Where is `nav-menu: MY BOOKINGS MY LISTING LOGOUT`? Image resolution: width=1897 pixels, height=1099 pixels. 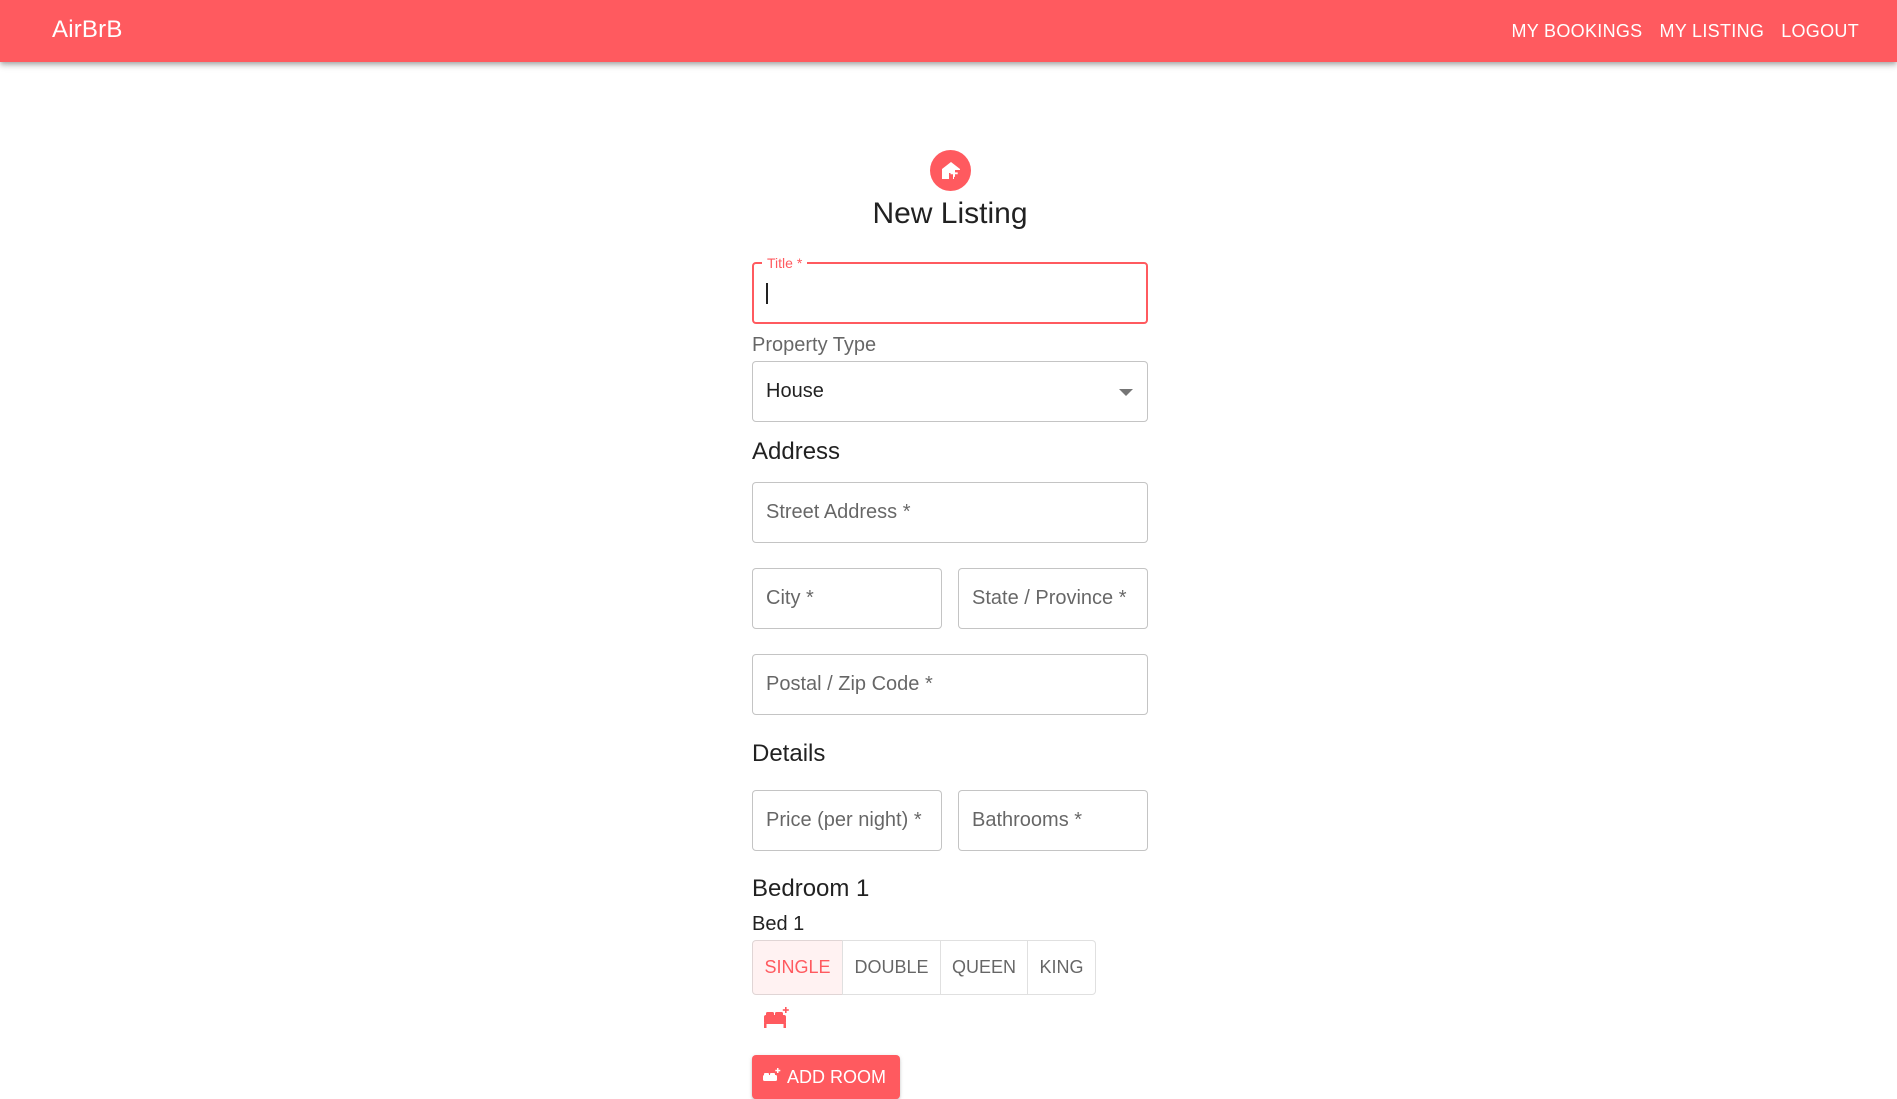
nav-menu: MY BOOKINGS MY LISTING LOGOUT is located at coordinates (1684, 31).